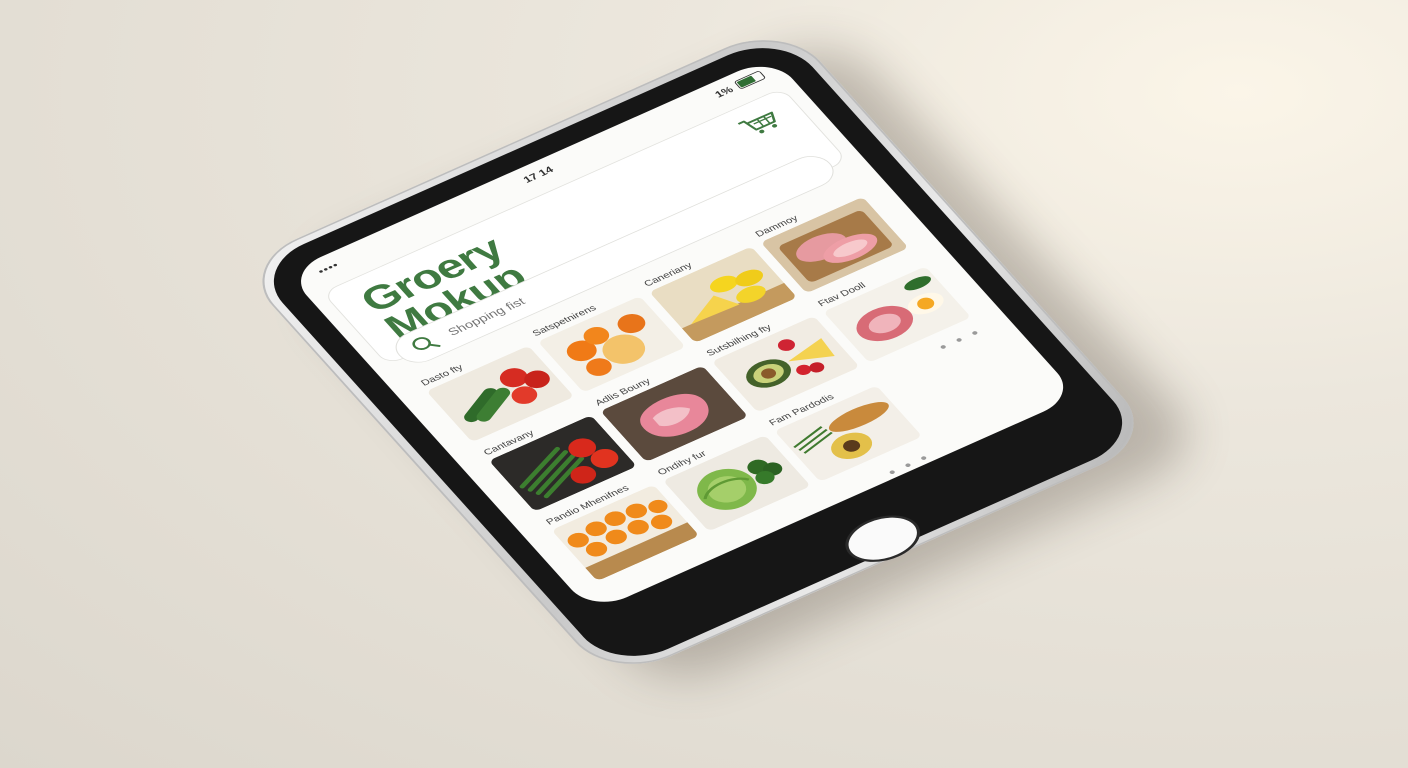 The image size is (1408, 768). I want to click on battery-icon, so click(750, 80).